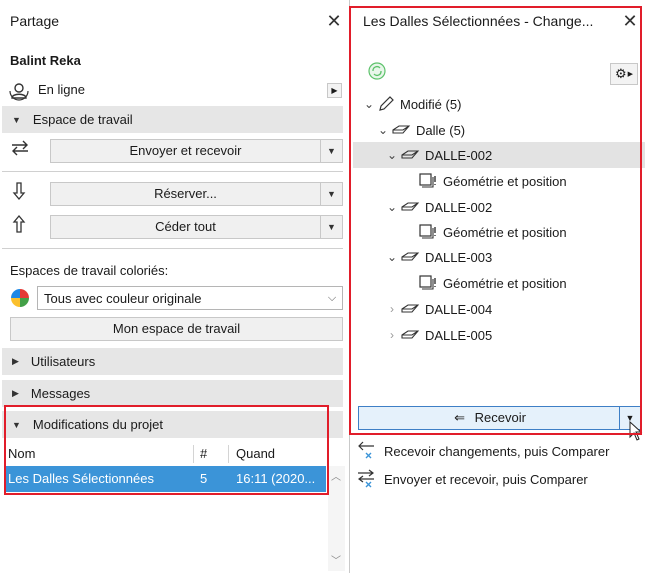 Image resolution: width=645 pixels, height=573 pixels. What do you see at coordinates (123, 298) in the screenshot?
I see `color-mode-value: Tous avec couleur originale` at bounding box center [123, 298].